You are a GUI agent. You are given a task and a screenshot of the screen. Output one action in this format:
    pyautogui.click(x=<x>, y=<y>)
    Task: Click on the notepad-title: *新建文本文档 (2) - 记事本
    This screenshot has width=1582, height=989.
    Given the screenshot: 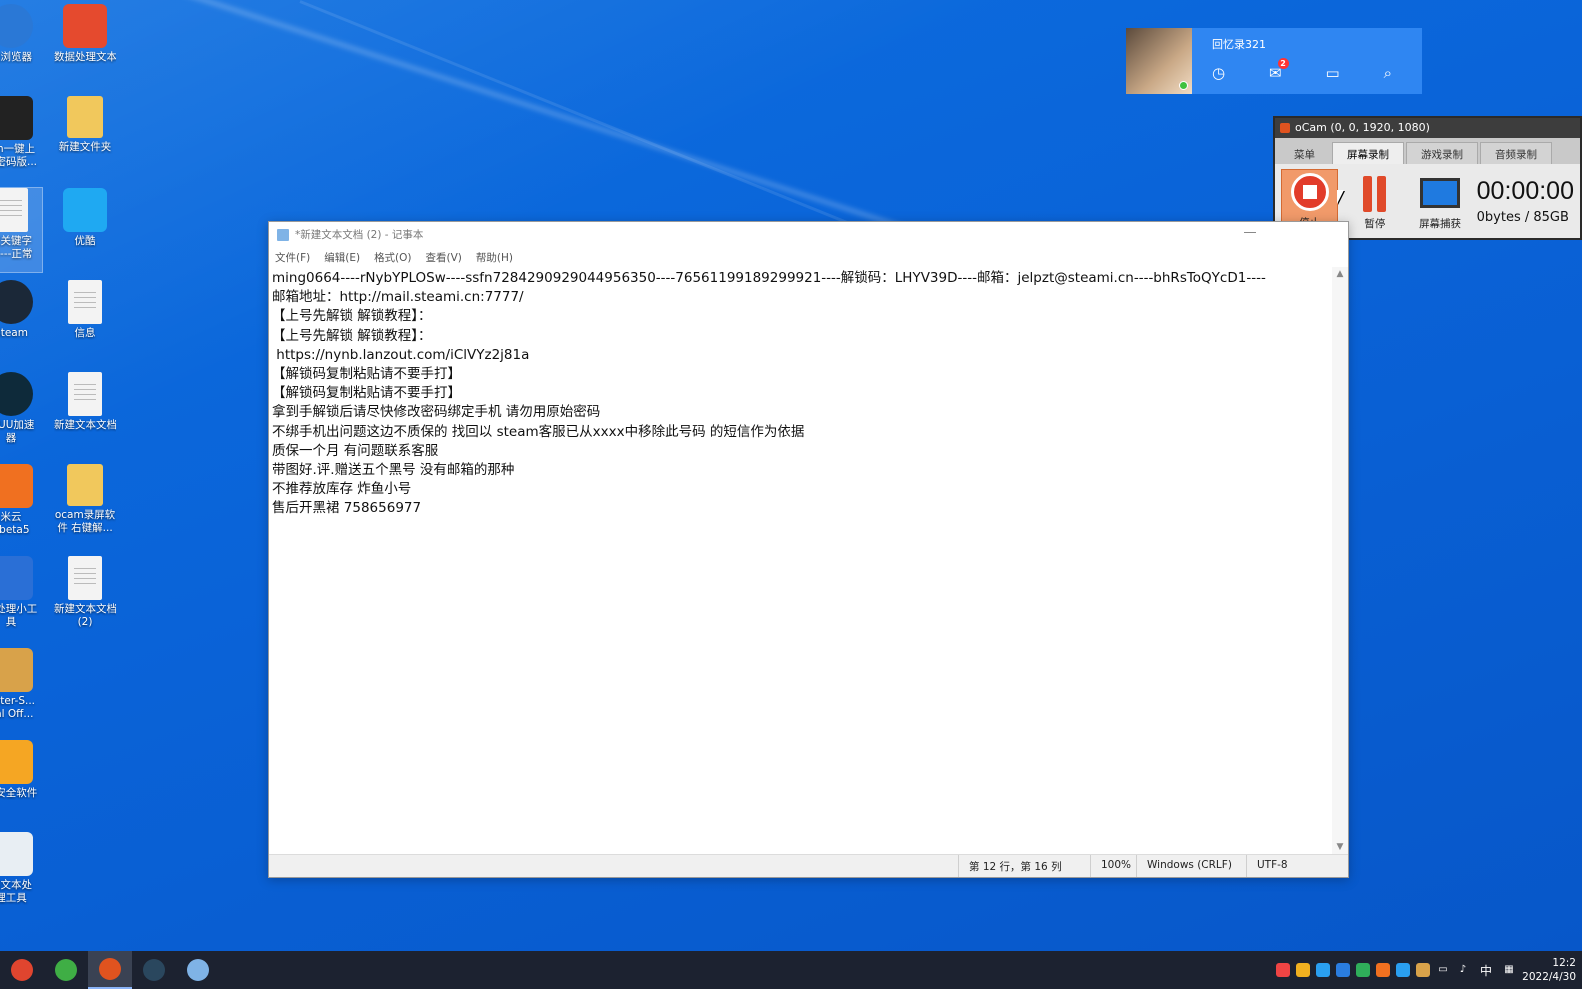 What is the action you would take?
    pyautogui.click(x=359, y=235)
    